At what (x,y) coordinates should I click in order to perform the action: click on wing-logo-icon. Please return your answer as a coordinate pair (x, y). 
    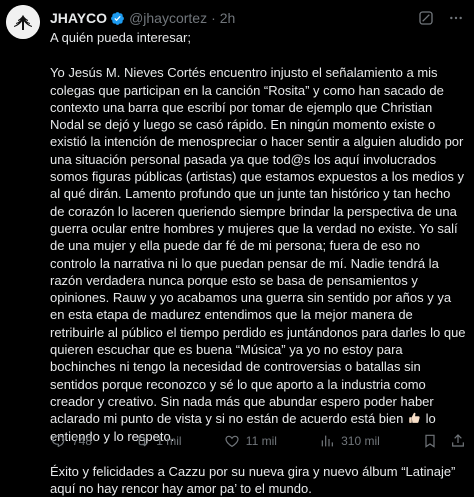
    Looking at the image, I should click on (23, 22).